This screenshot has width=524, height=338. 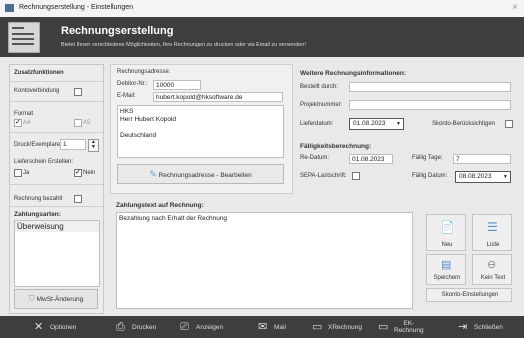 I want to click on lieferdatum-label: Lieferdatum:, so click(x=317, y=124).